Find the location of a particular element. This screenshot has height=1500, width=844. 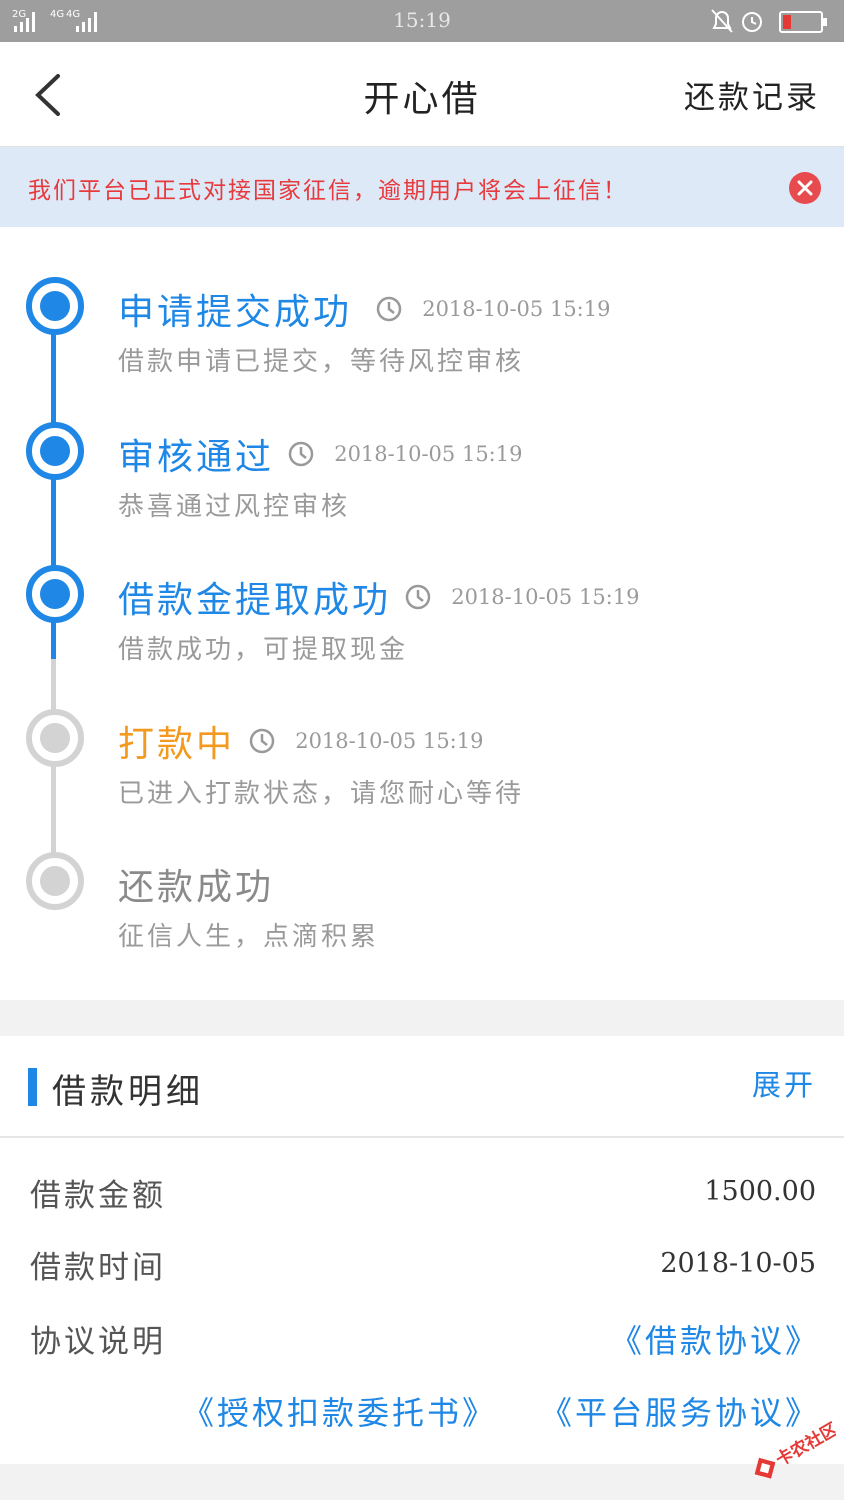

watermark-text: 卡农社区 is located at coordinates (804, 1445).